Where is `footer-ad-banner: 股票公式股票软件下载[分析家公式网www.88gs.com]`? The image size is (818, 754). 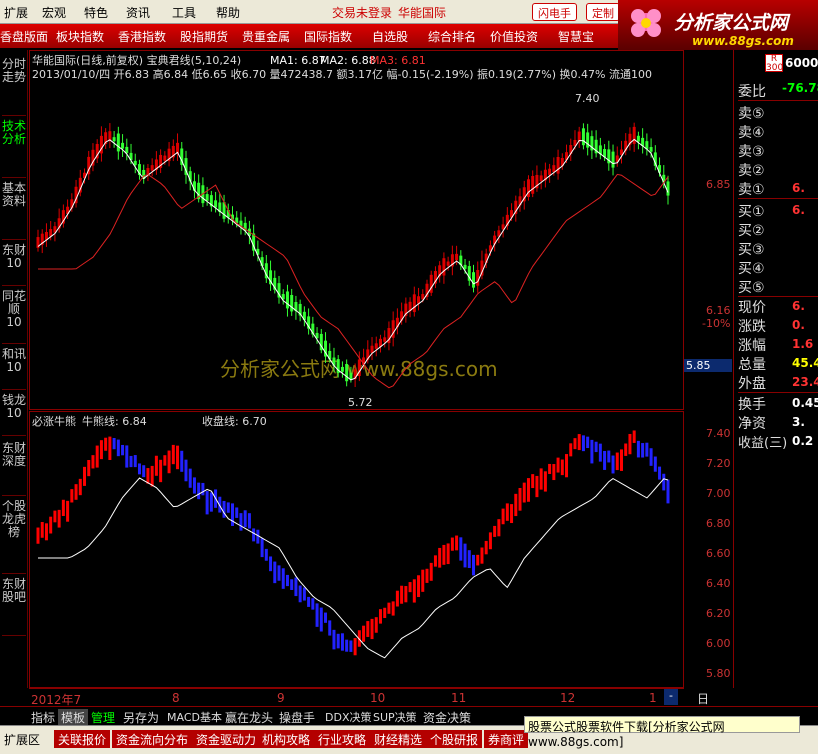
footer-ad-banner: 股票公式股票软件下载[分析家公式网www.88gs.com] is located at coordinates (662, 732).